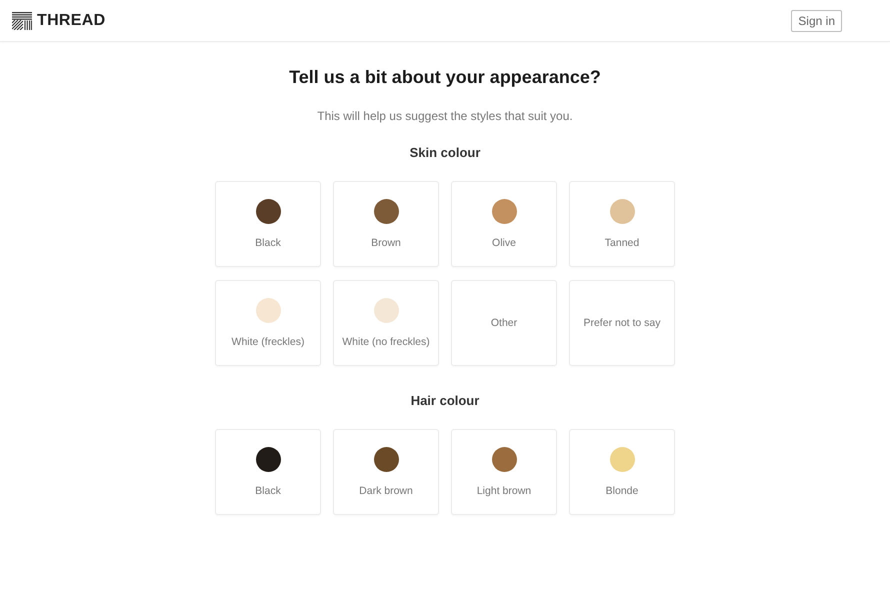  Describe the element at coordinates (445, 401) in the screenshot. I see `section-heading: Hair colour` at that location.